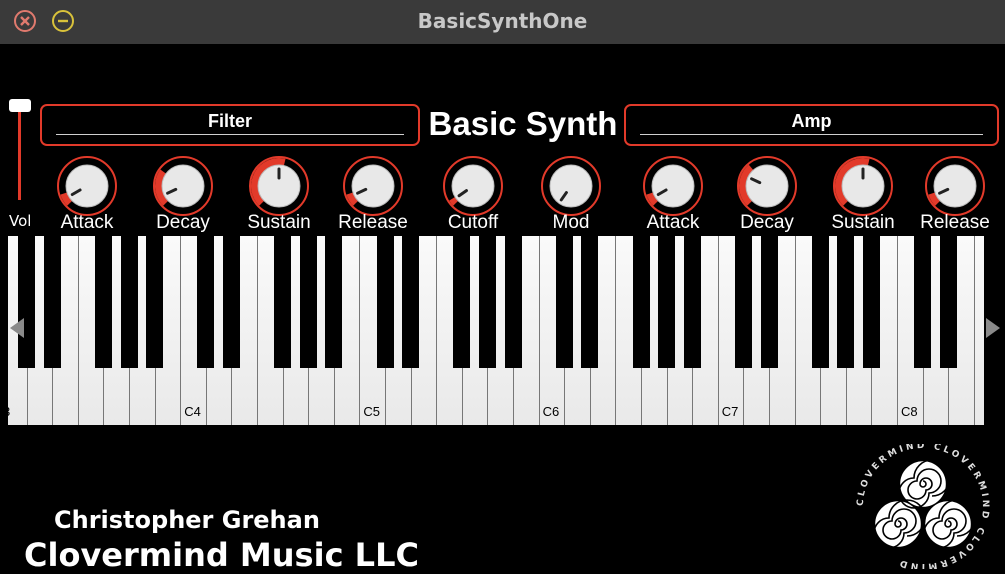  I want to click on amp-section-header: Amp, so click(811, 125).